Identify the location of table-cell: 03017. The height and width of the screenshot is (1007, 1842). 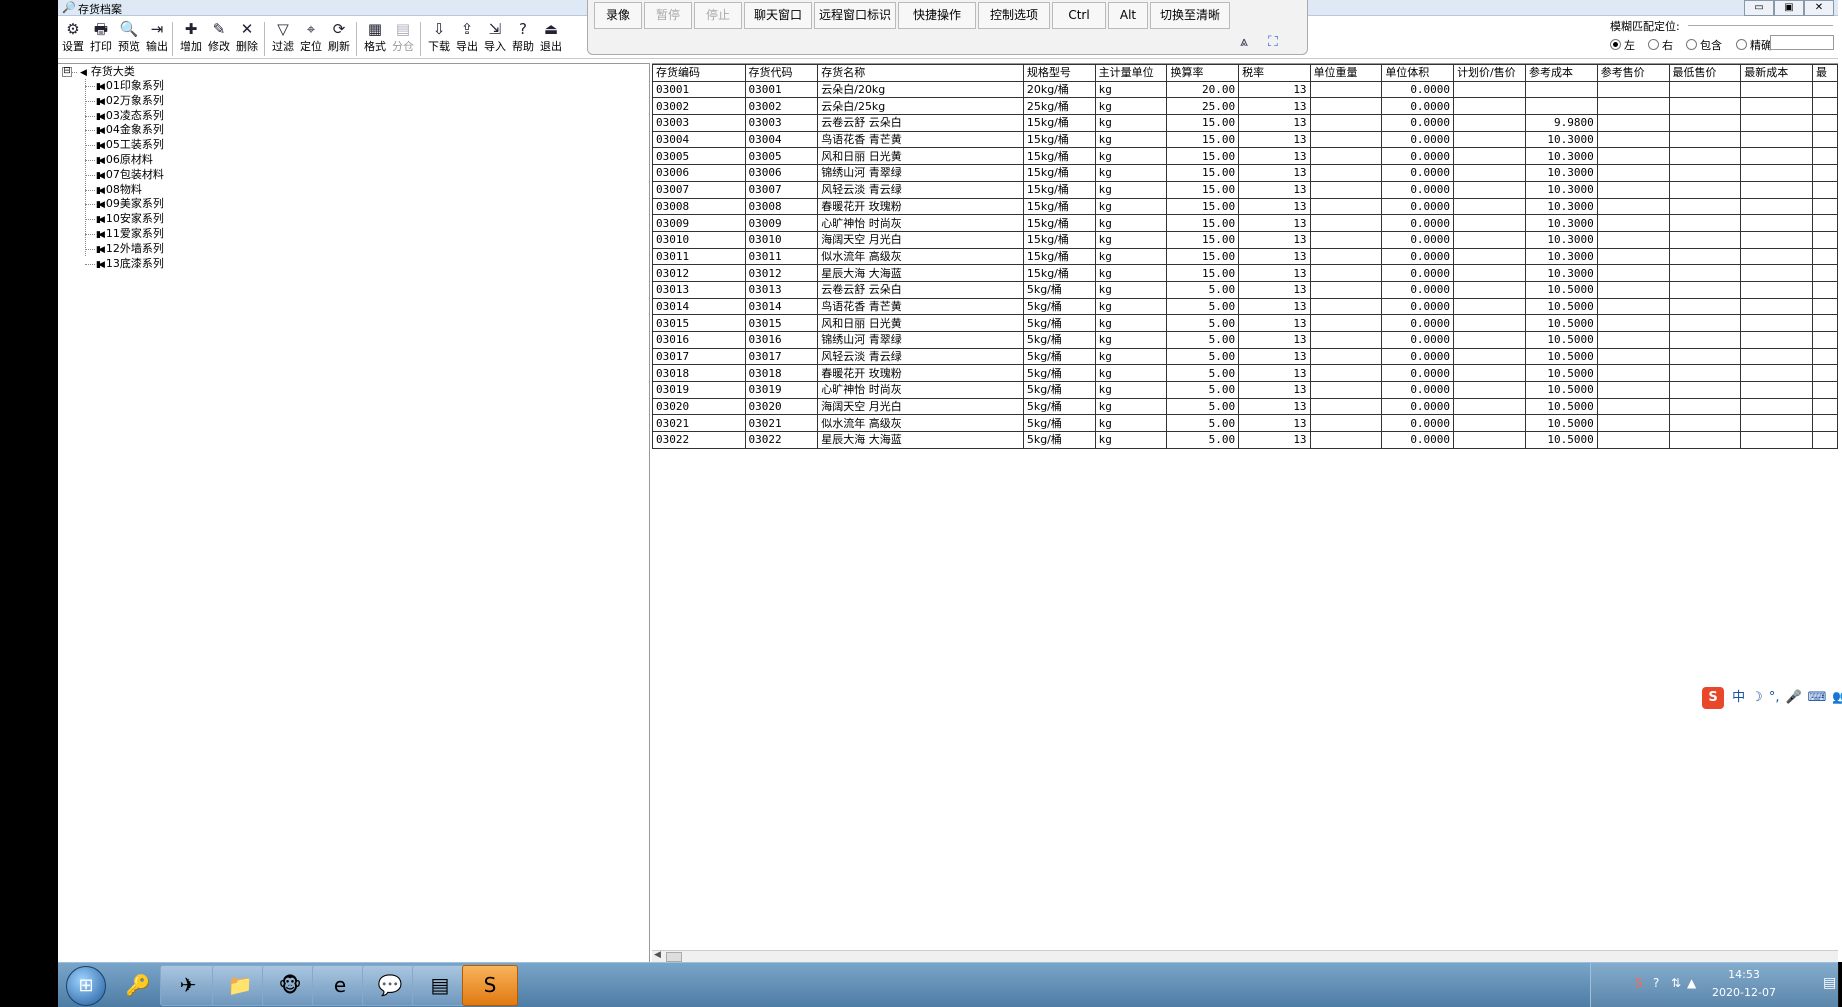
(699, 356).